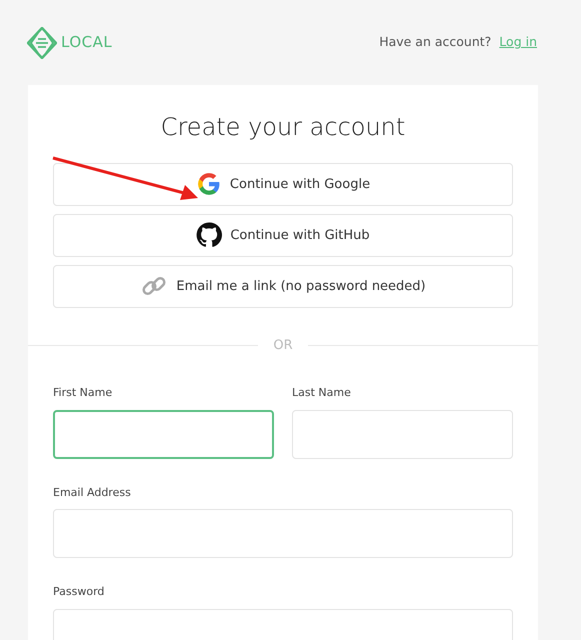 The width and height of the screenshot is (581, 640). I want to click on github-sign-in-button: Continue with GitHub, so click(283, 235).